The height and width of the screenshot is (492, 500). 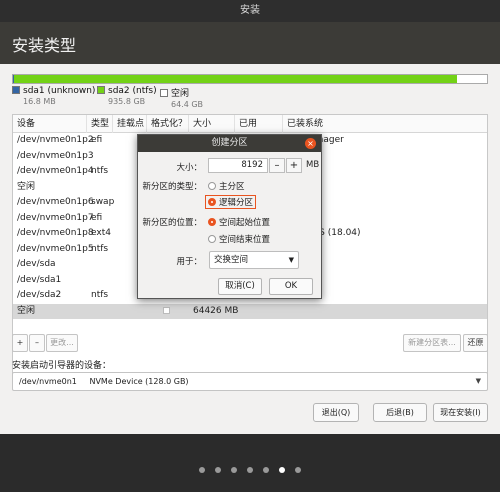 I want to click on partition-type-label: 新分区的类型：, so click(x=172, y=187).